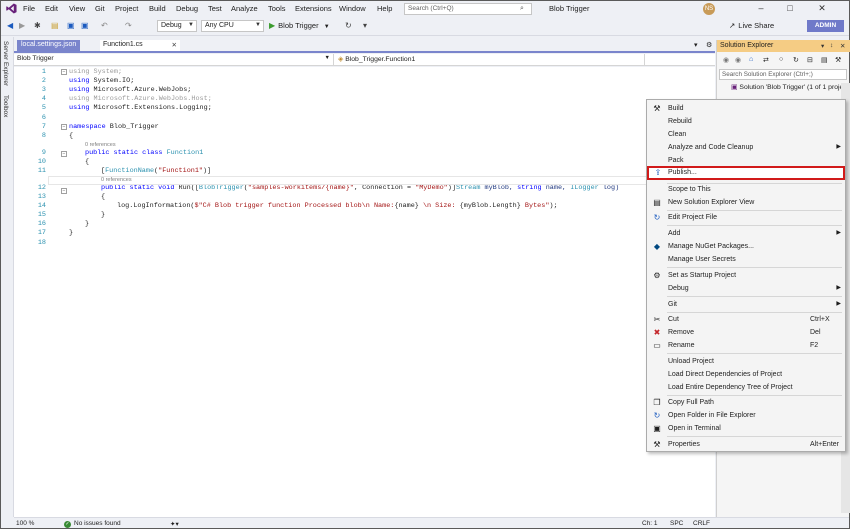 The height and width of the screenshot is (529, 850). Describe the element at coordinates (313, 8) in the screenshot. I see `menu-extensions: Extensions` at that location.